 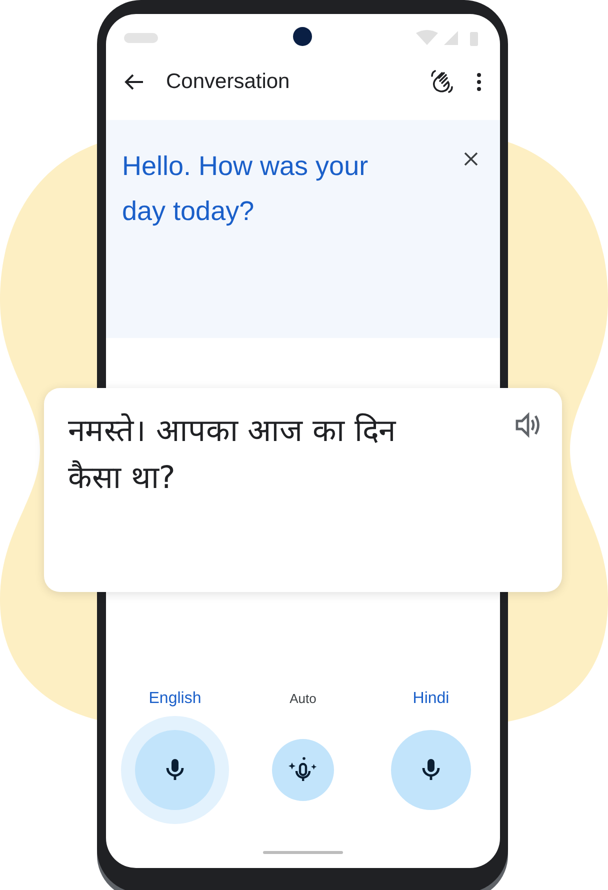 I want to click on close-icon, so click(x=471, y=159).